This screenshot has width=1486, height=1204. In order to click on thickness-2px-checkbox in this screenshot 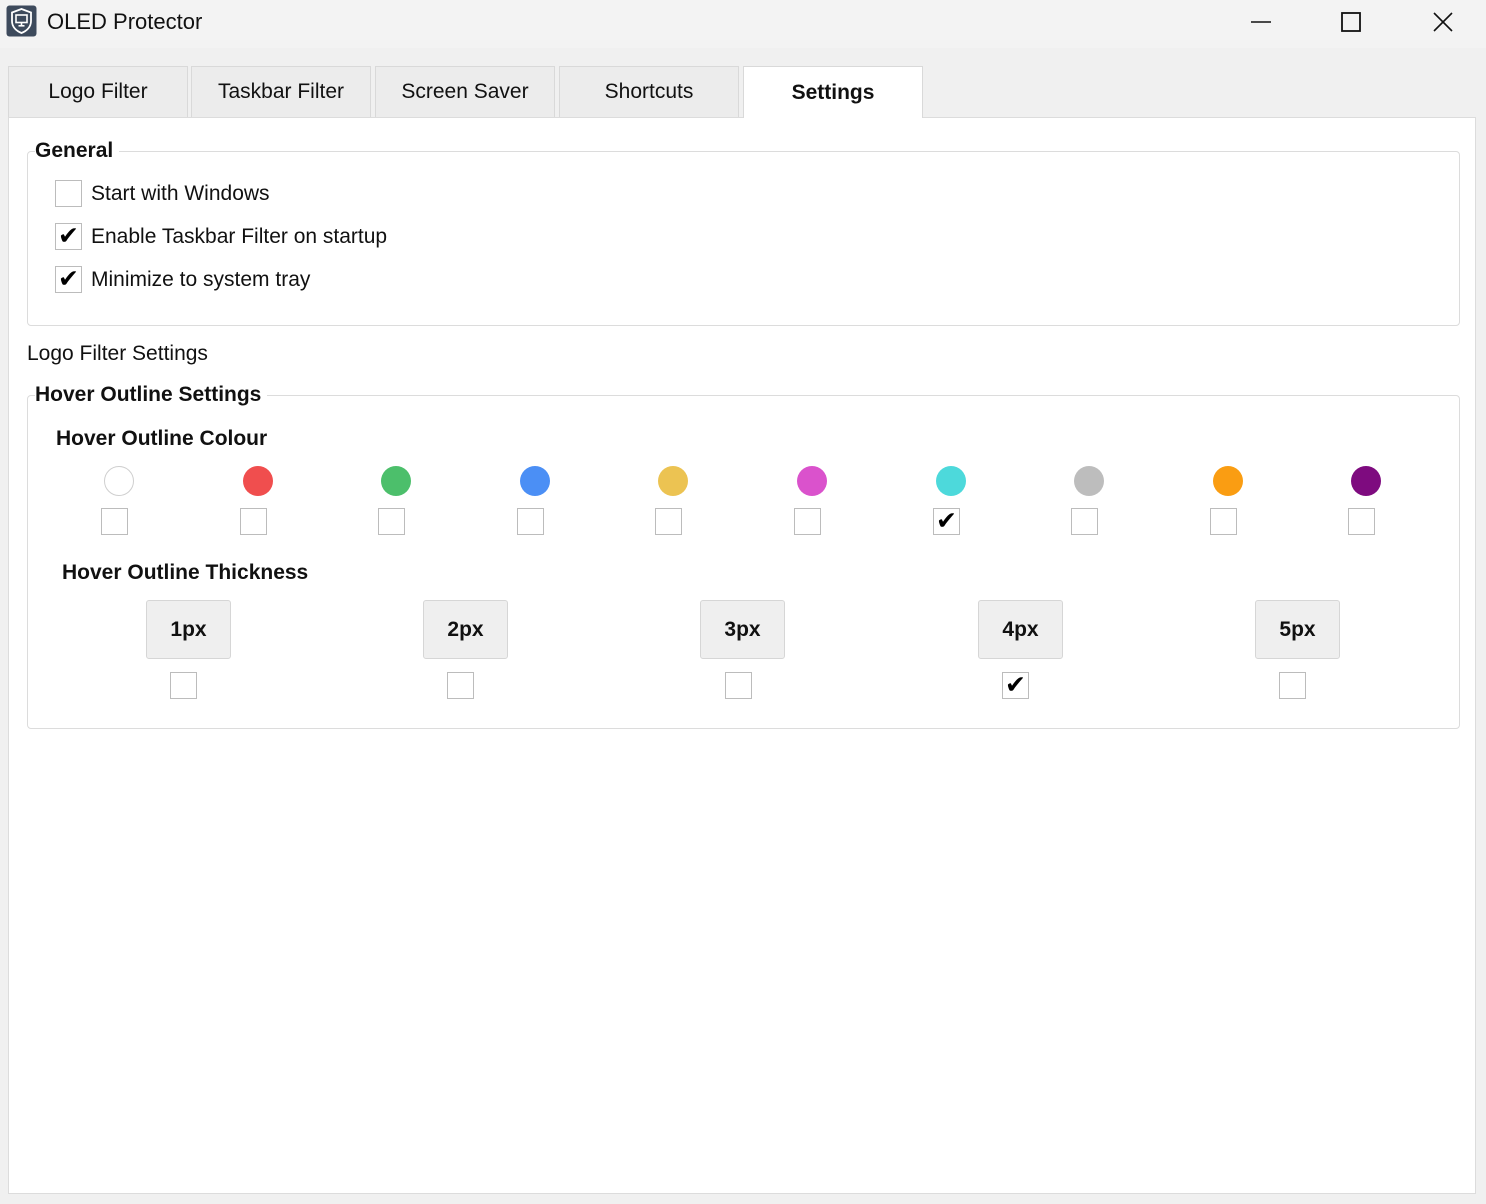, I will do `click(460, 685)`.